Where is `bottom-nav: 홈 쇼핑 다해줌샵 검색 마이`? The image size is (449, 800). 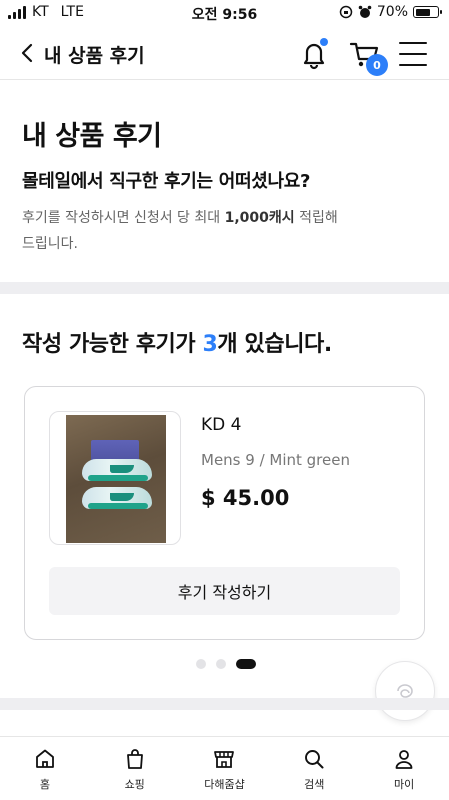
bottom-nav: 홈 쇼핑 다해줌샵 검색 마이 is located at coordinates (224, 768).